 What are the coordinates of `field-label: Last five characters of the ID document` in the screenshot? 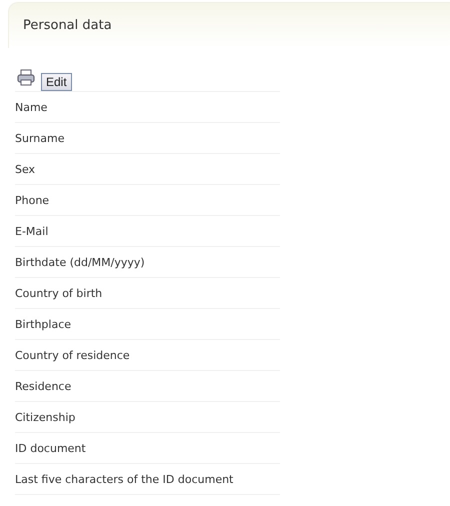 It's located at (124, 479).